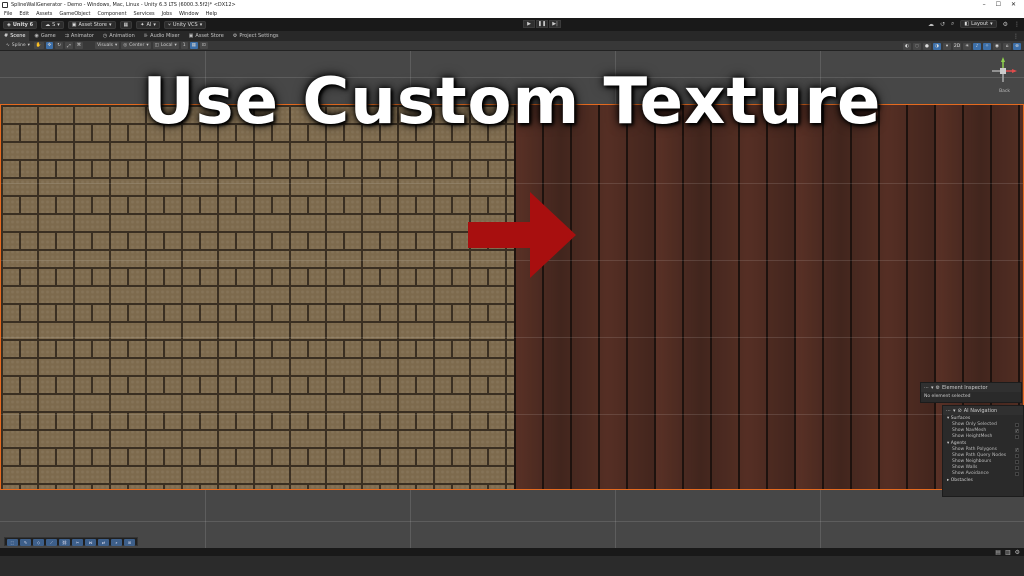 Image resolution: width=1024 pixels, height=576 pixels. I want to click on obstacles-section: ▸ Obstacles, so click(983, 481).